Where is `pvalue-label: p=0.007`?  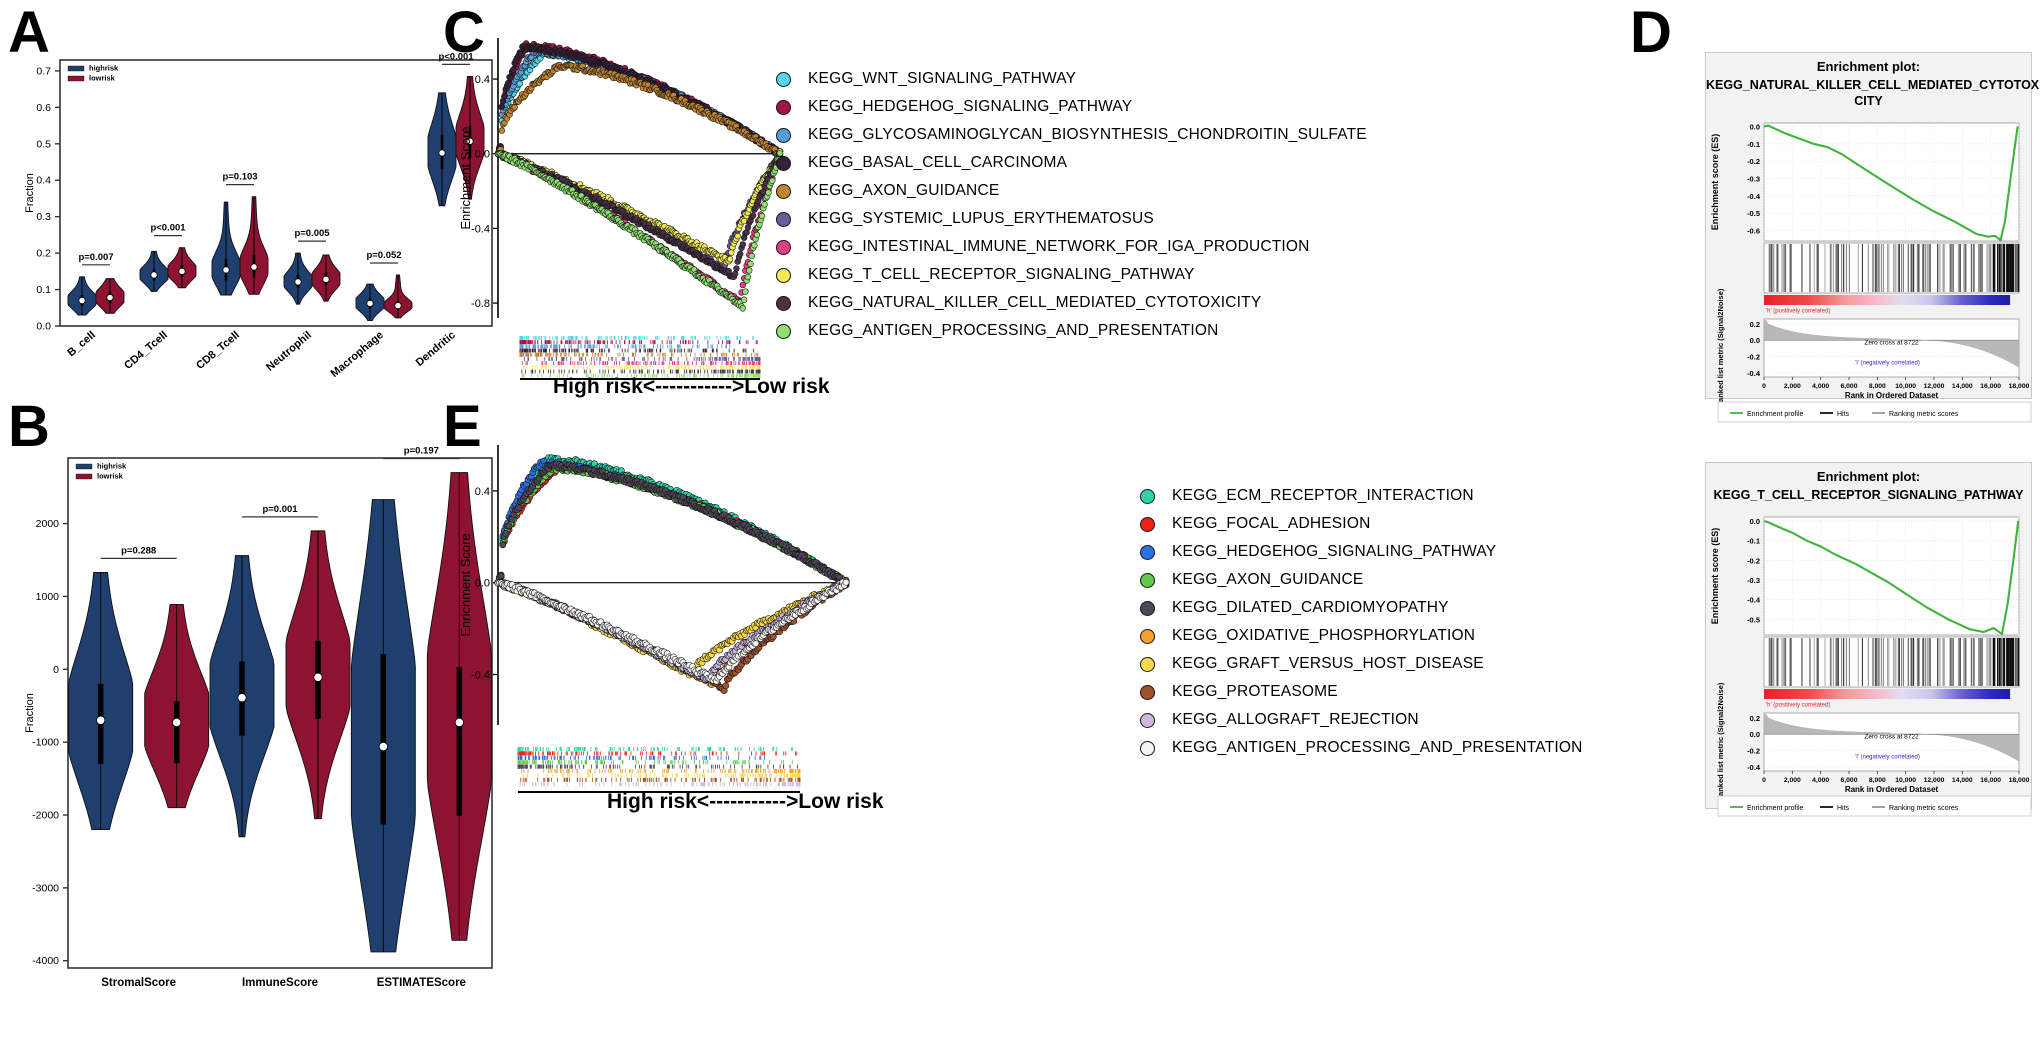
pvalue-label: p=0.007 is located at coordinates (95, 257).